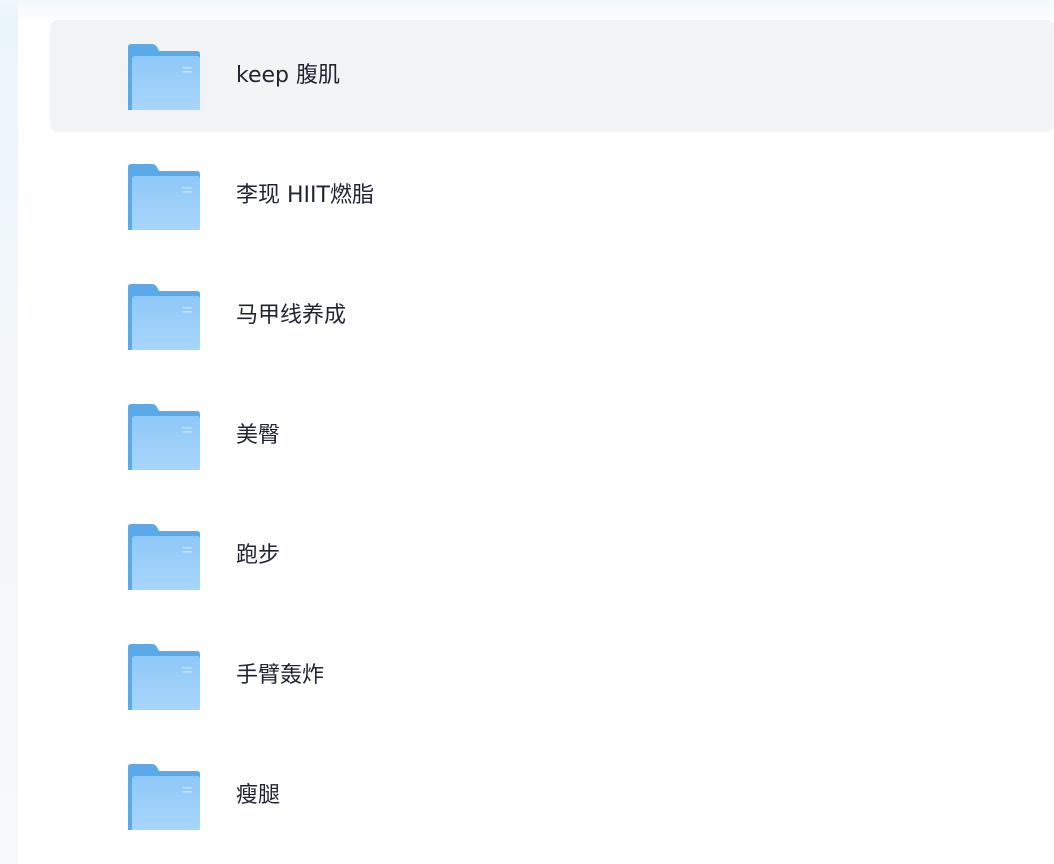 The width and height of the screenshot is (1054, 864). I want to click on folder-name: 瘦腿, so click(258, 795).